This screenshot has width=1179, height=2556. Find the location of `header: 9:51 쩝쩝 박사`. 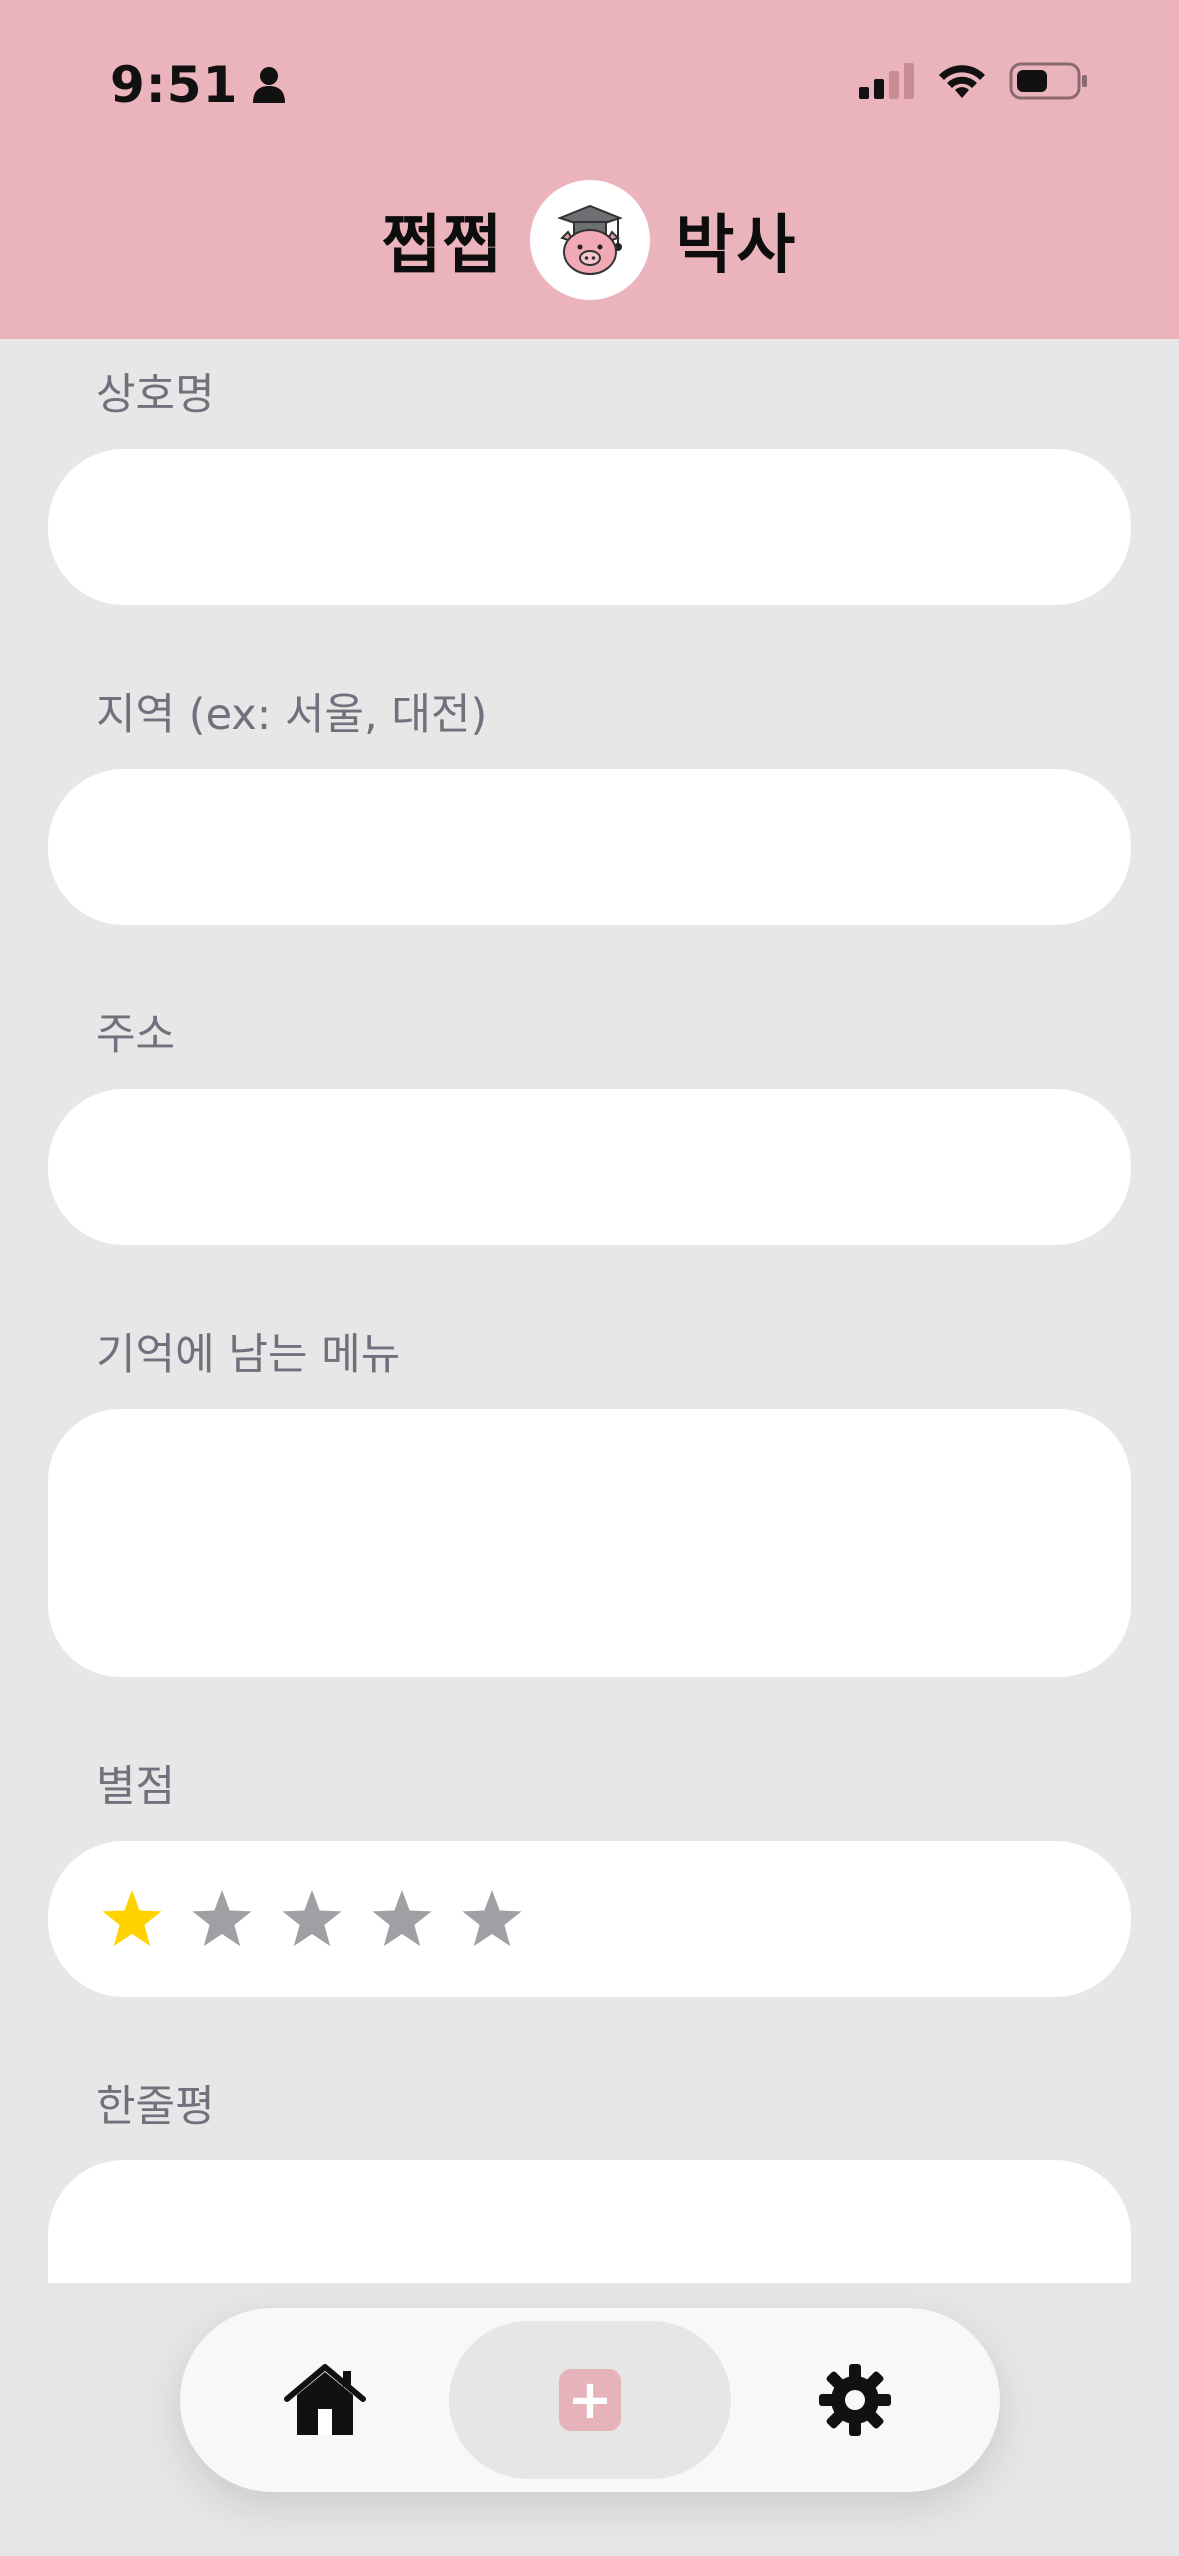

header: 9:51 쩝쩝 박사 is located at coordinates (589, 169).